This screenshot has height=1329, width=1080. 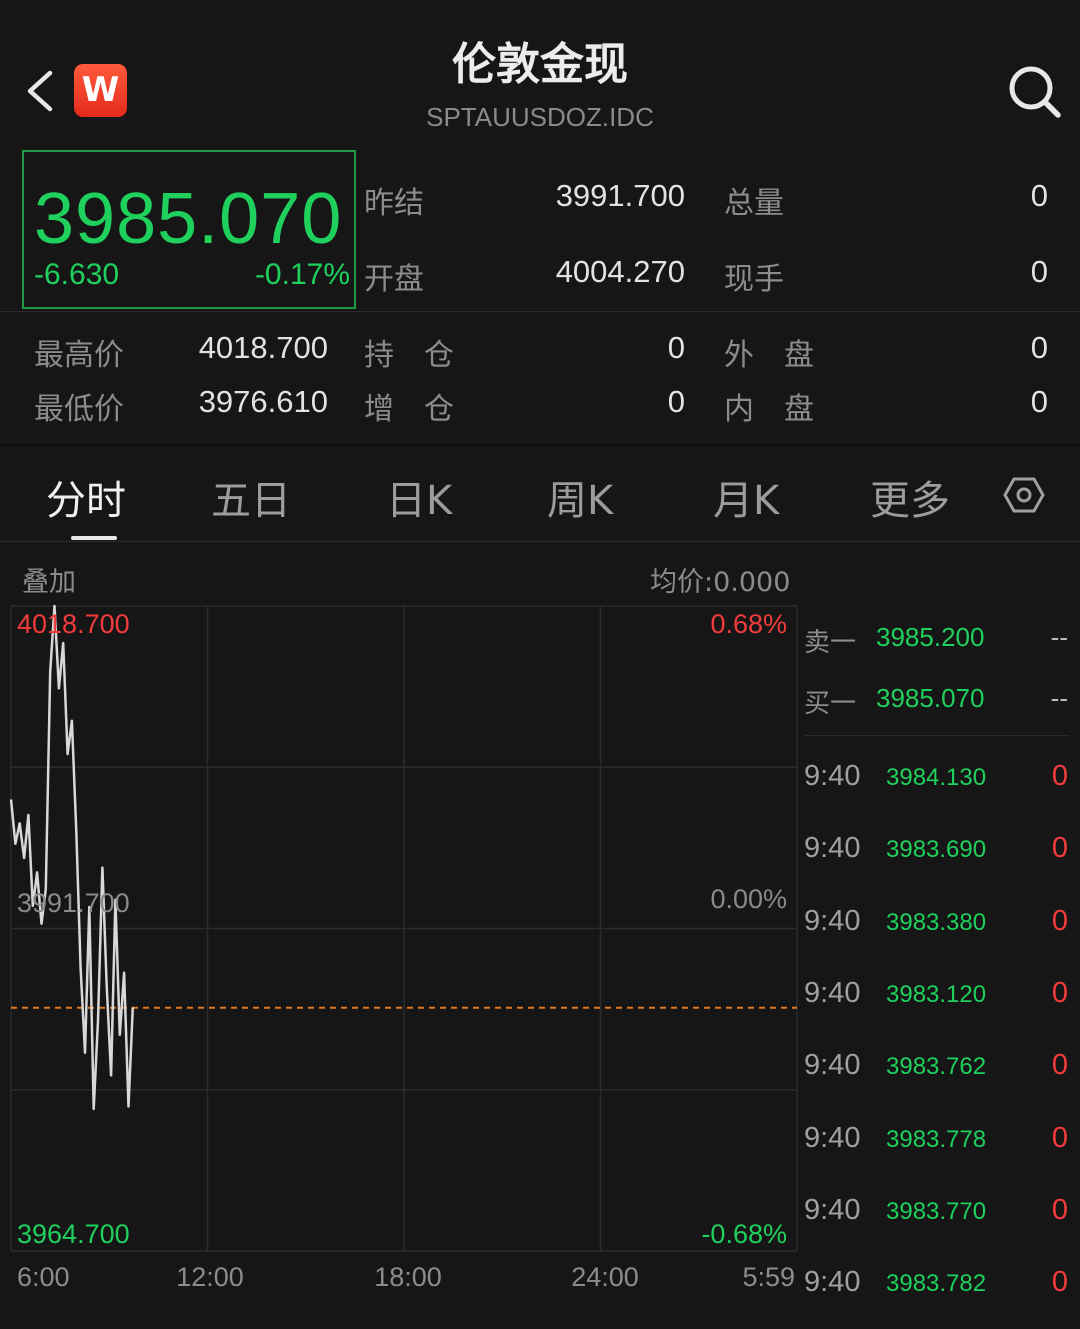 What do you see at coordinates (605, 1277) in the screenshot?
I see `x-tick-label: 24:00` at bounding box center [605, 1277].